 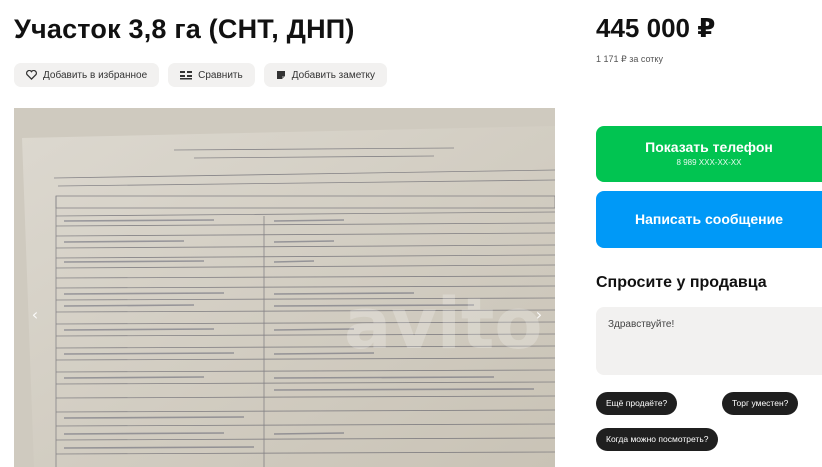 I want to click on ask-seller-input: Здравствуйте!, so click(x=709, y=341).